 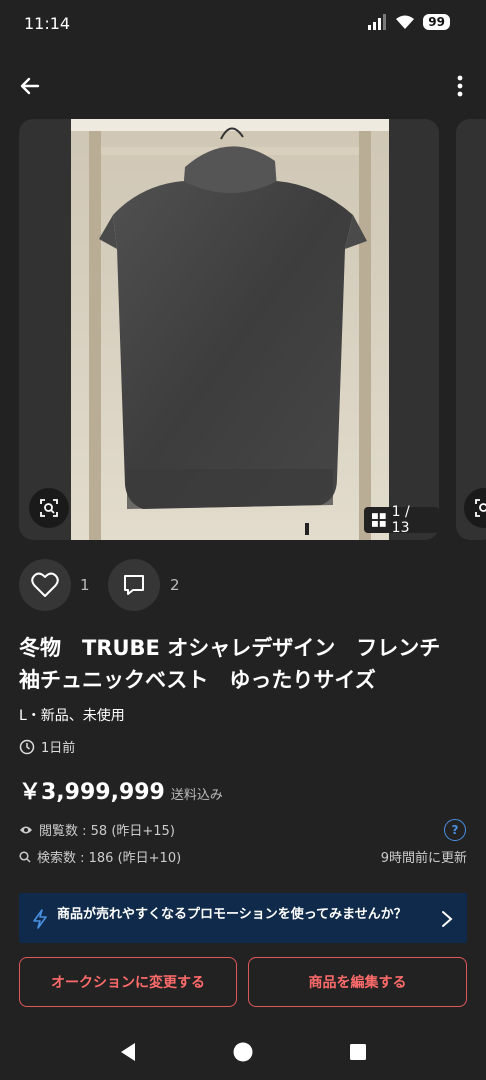 I want to click on comment-icon, so click(x=134, y=585).